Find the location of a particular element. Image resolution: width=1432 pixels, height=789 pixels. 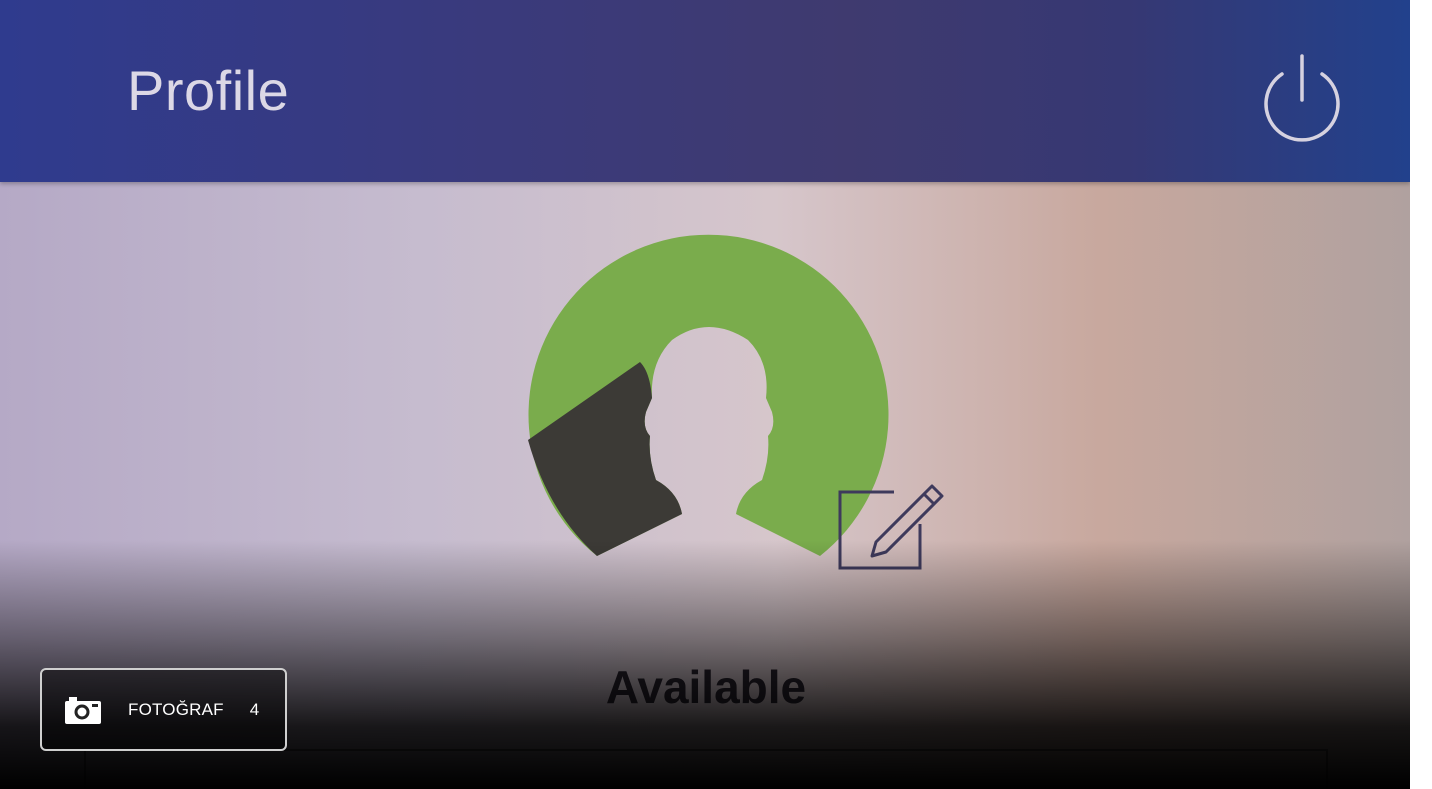

page-title: Profile is located at coordinates (208, 90).